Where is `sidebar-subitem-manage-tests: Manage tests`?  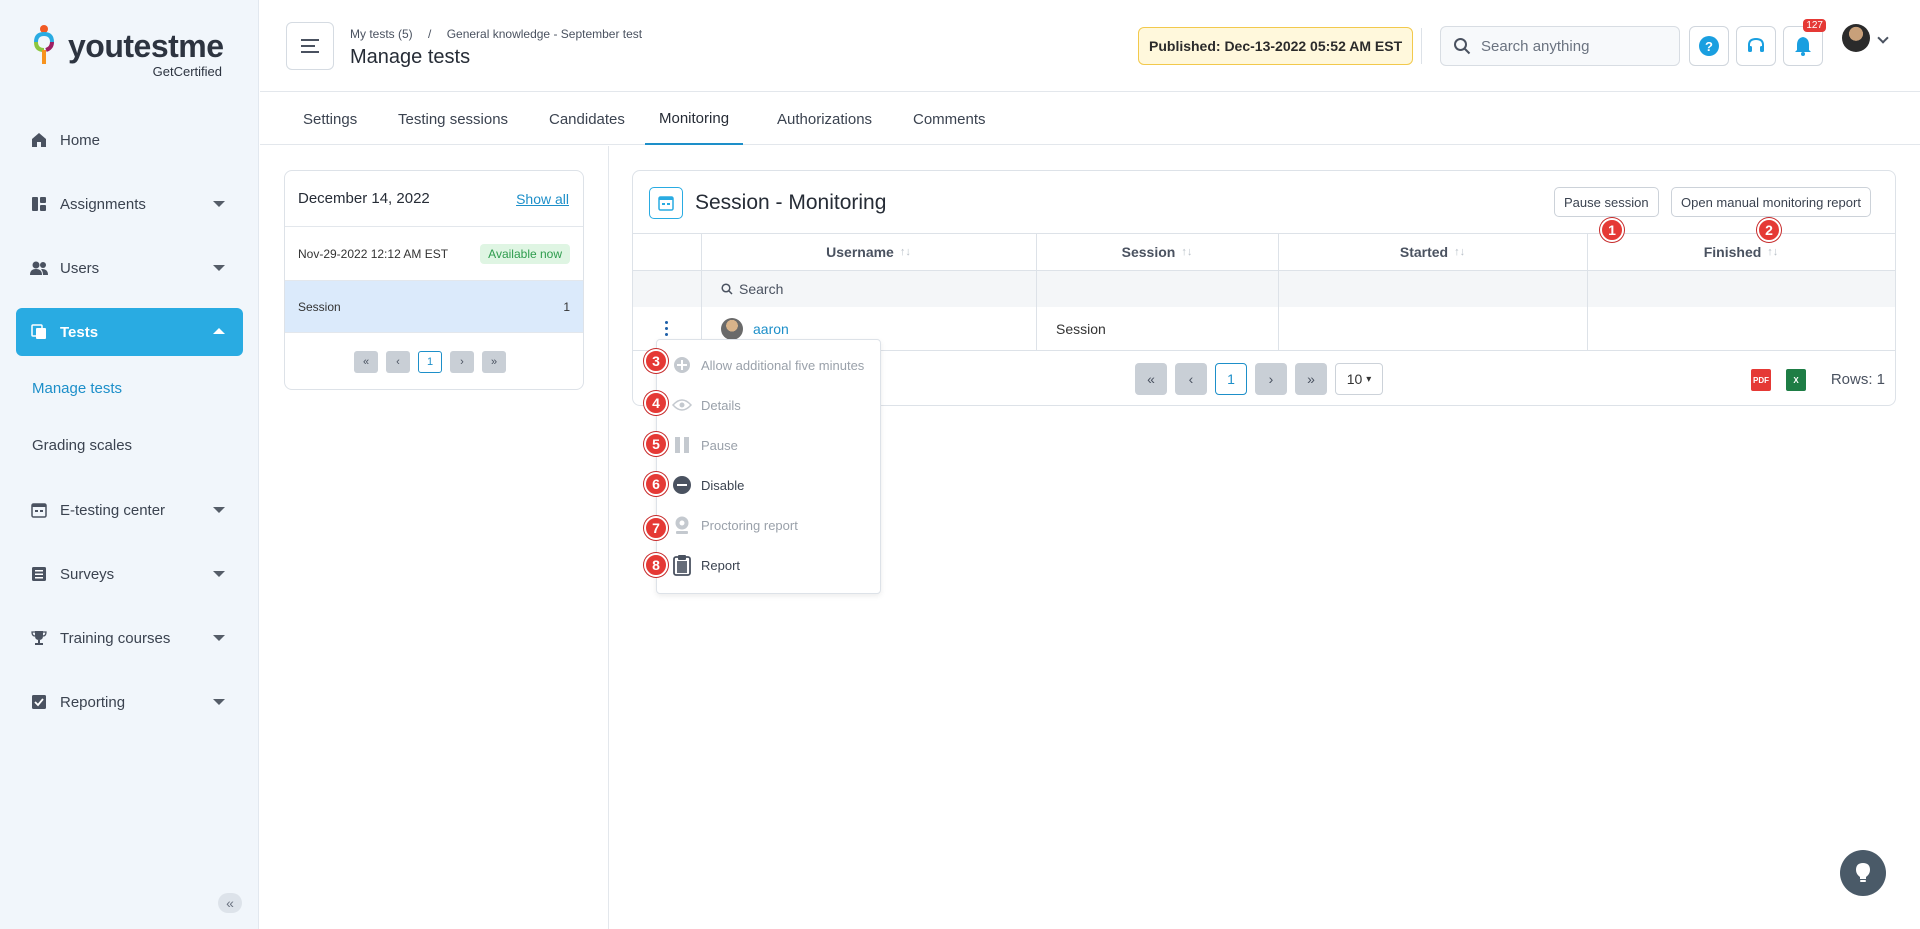 sidebar-subitem-manage-tests: Manage tests is located at coordinates (77, 388).